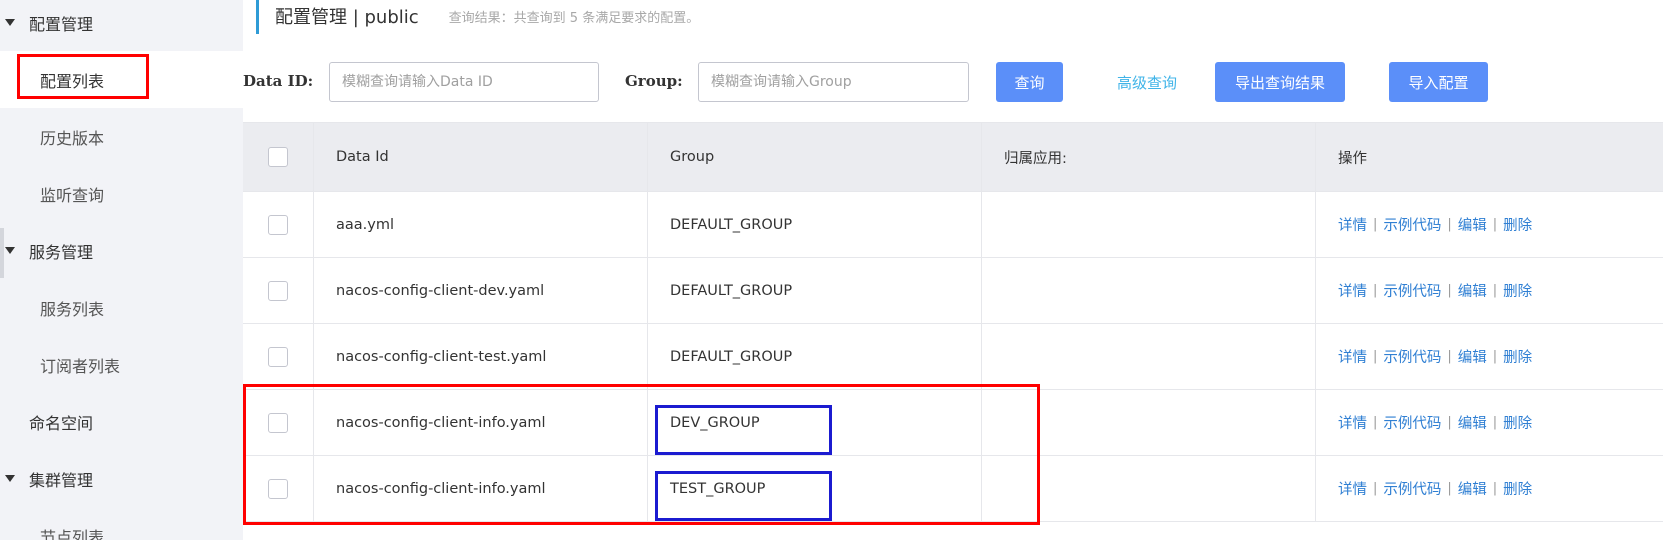 This screenshot has height=540, width=1663. I want to click on sidebar-item-listener-query: 监听查询, so click(121, 193).